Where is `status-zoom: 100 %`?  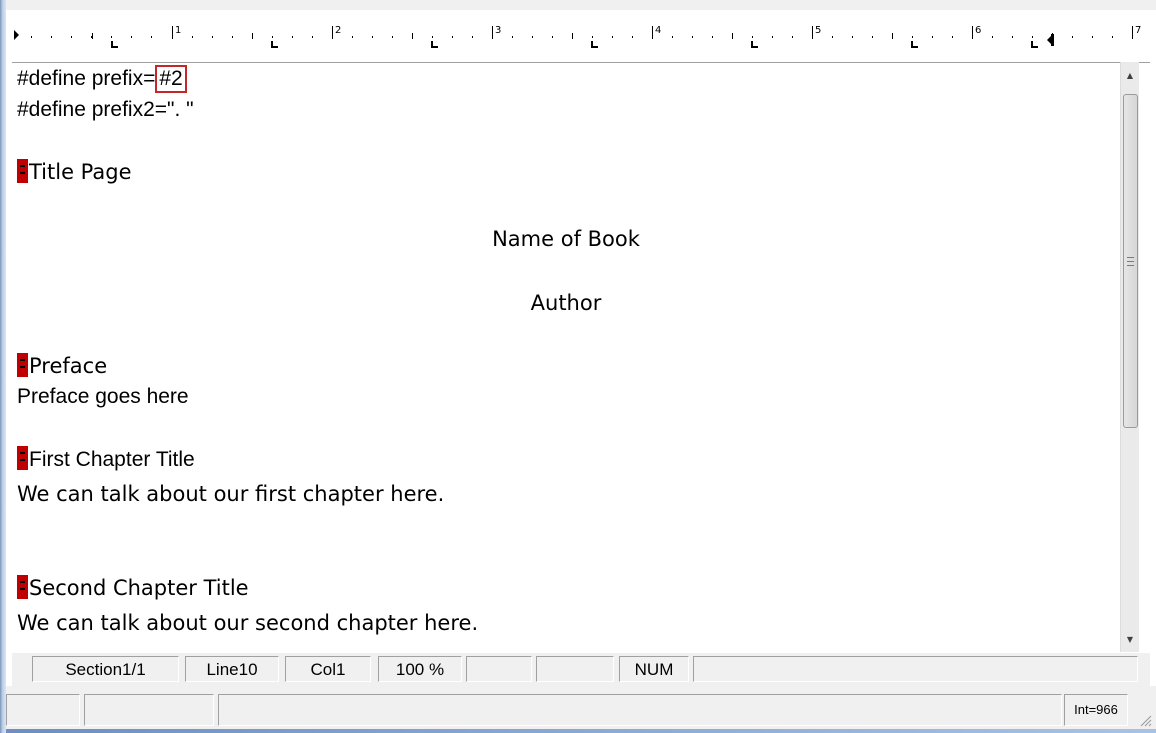 status-zoom: 100 % is located at coordinates (420, 669).